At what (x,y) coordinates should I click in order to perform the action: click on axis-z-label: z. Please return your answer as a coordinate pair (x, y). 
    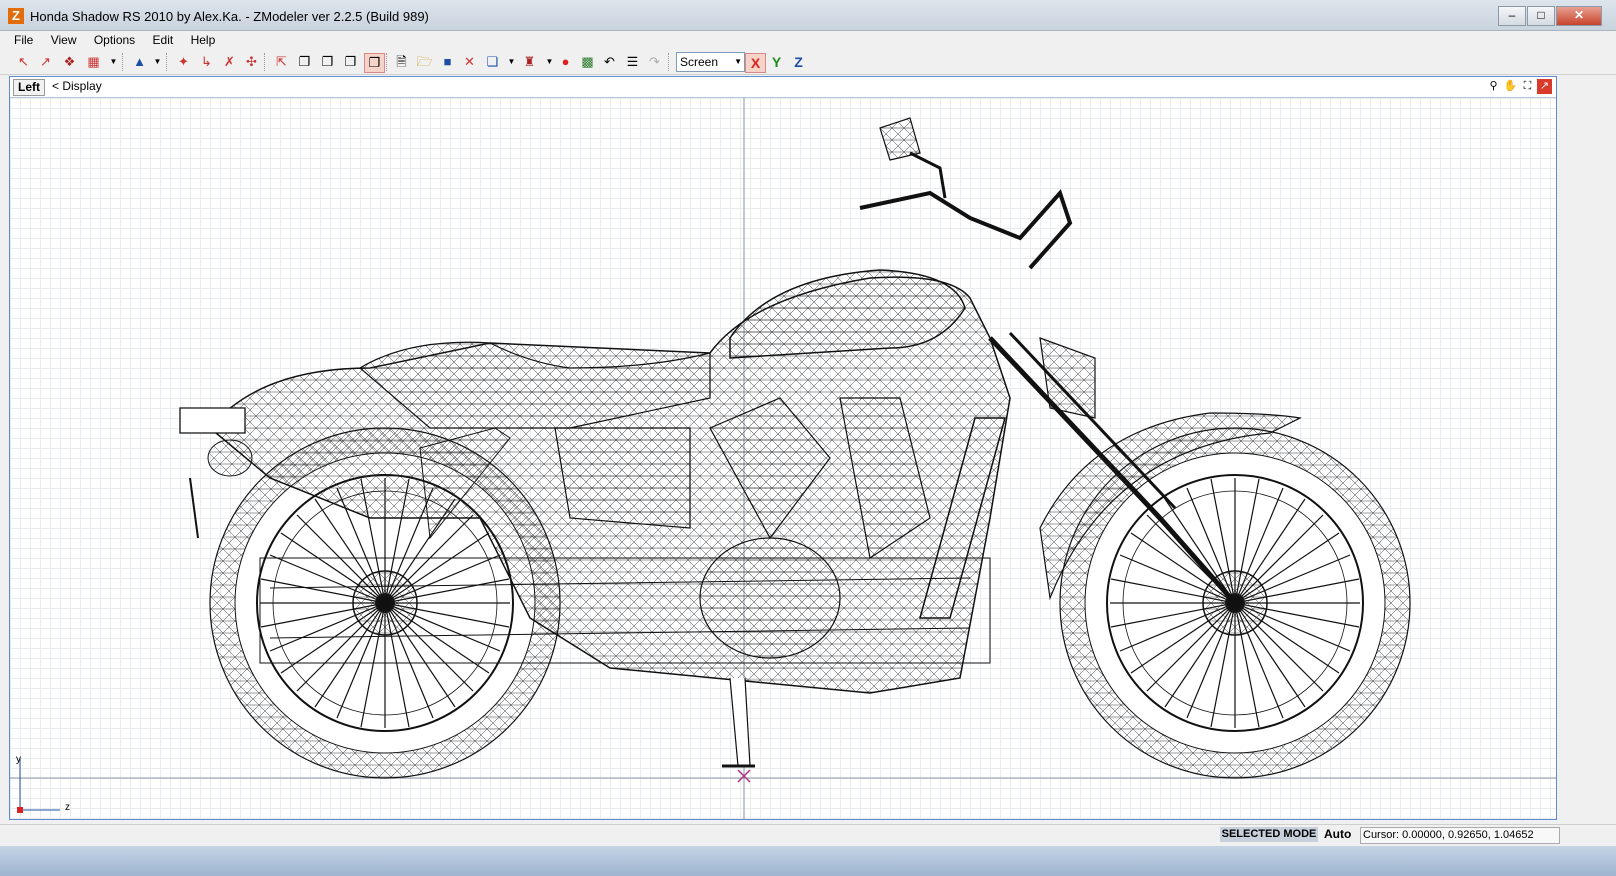
    Looking at the image, I should click on (67, 807).